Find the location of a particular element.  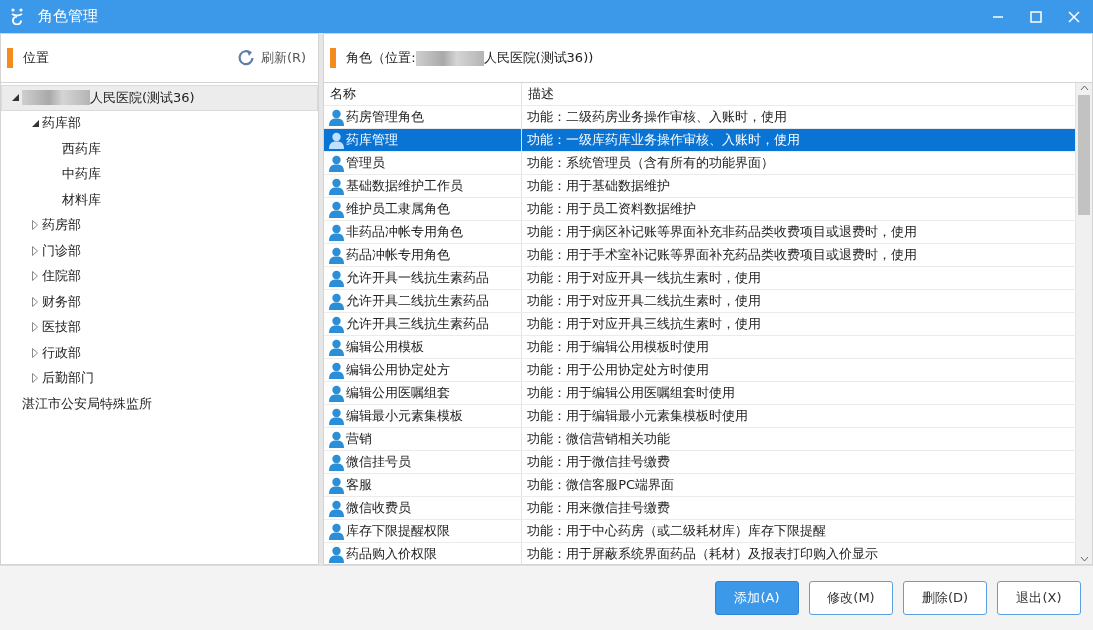

tree-item: 人民医院(测试36) is located at coordinates (160, 98).